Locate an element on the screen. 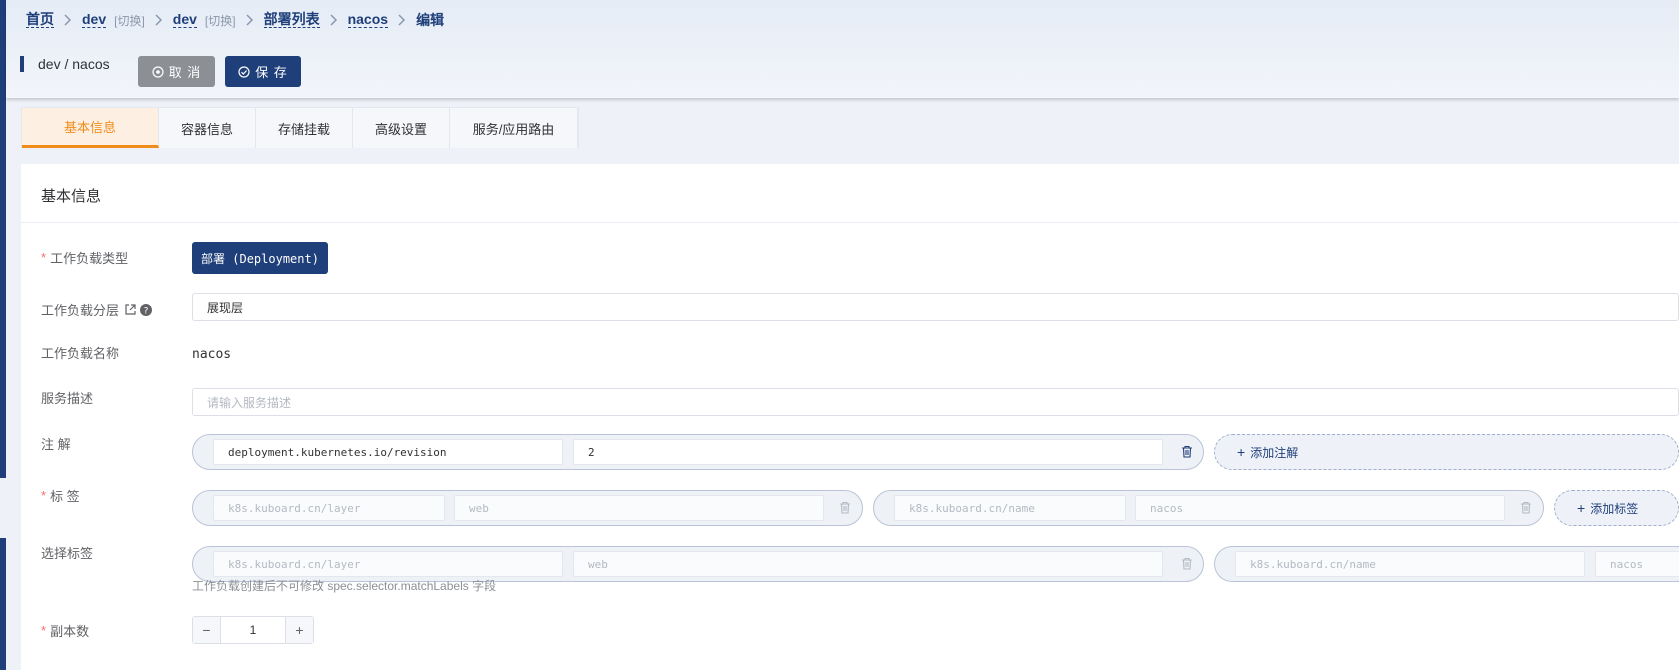 The image size is (1679, 670). replicas-input: 1 is located at coordinates (253, 630).